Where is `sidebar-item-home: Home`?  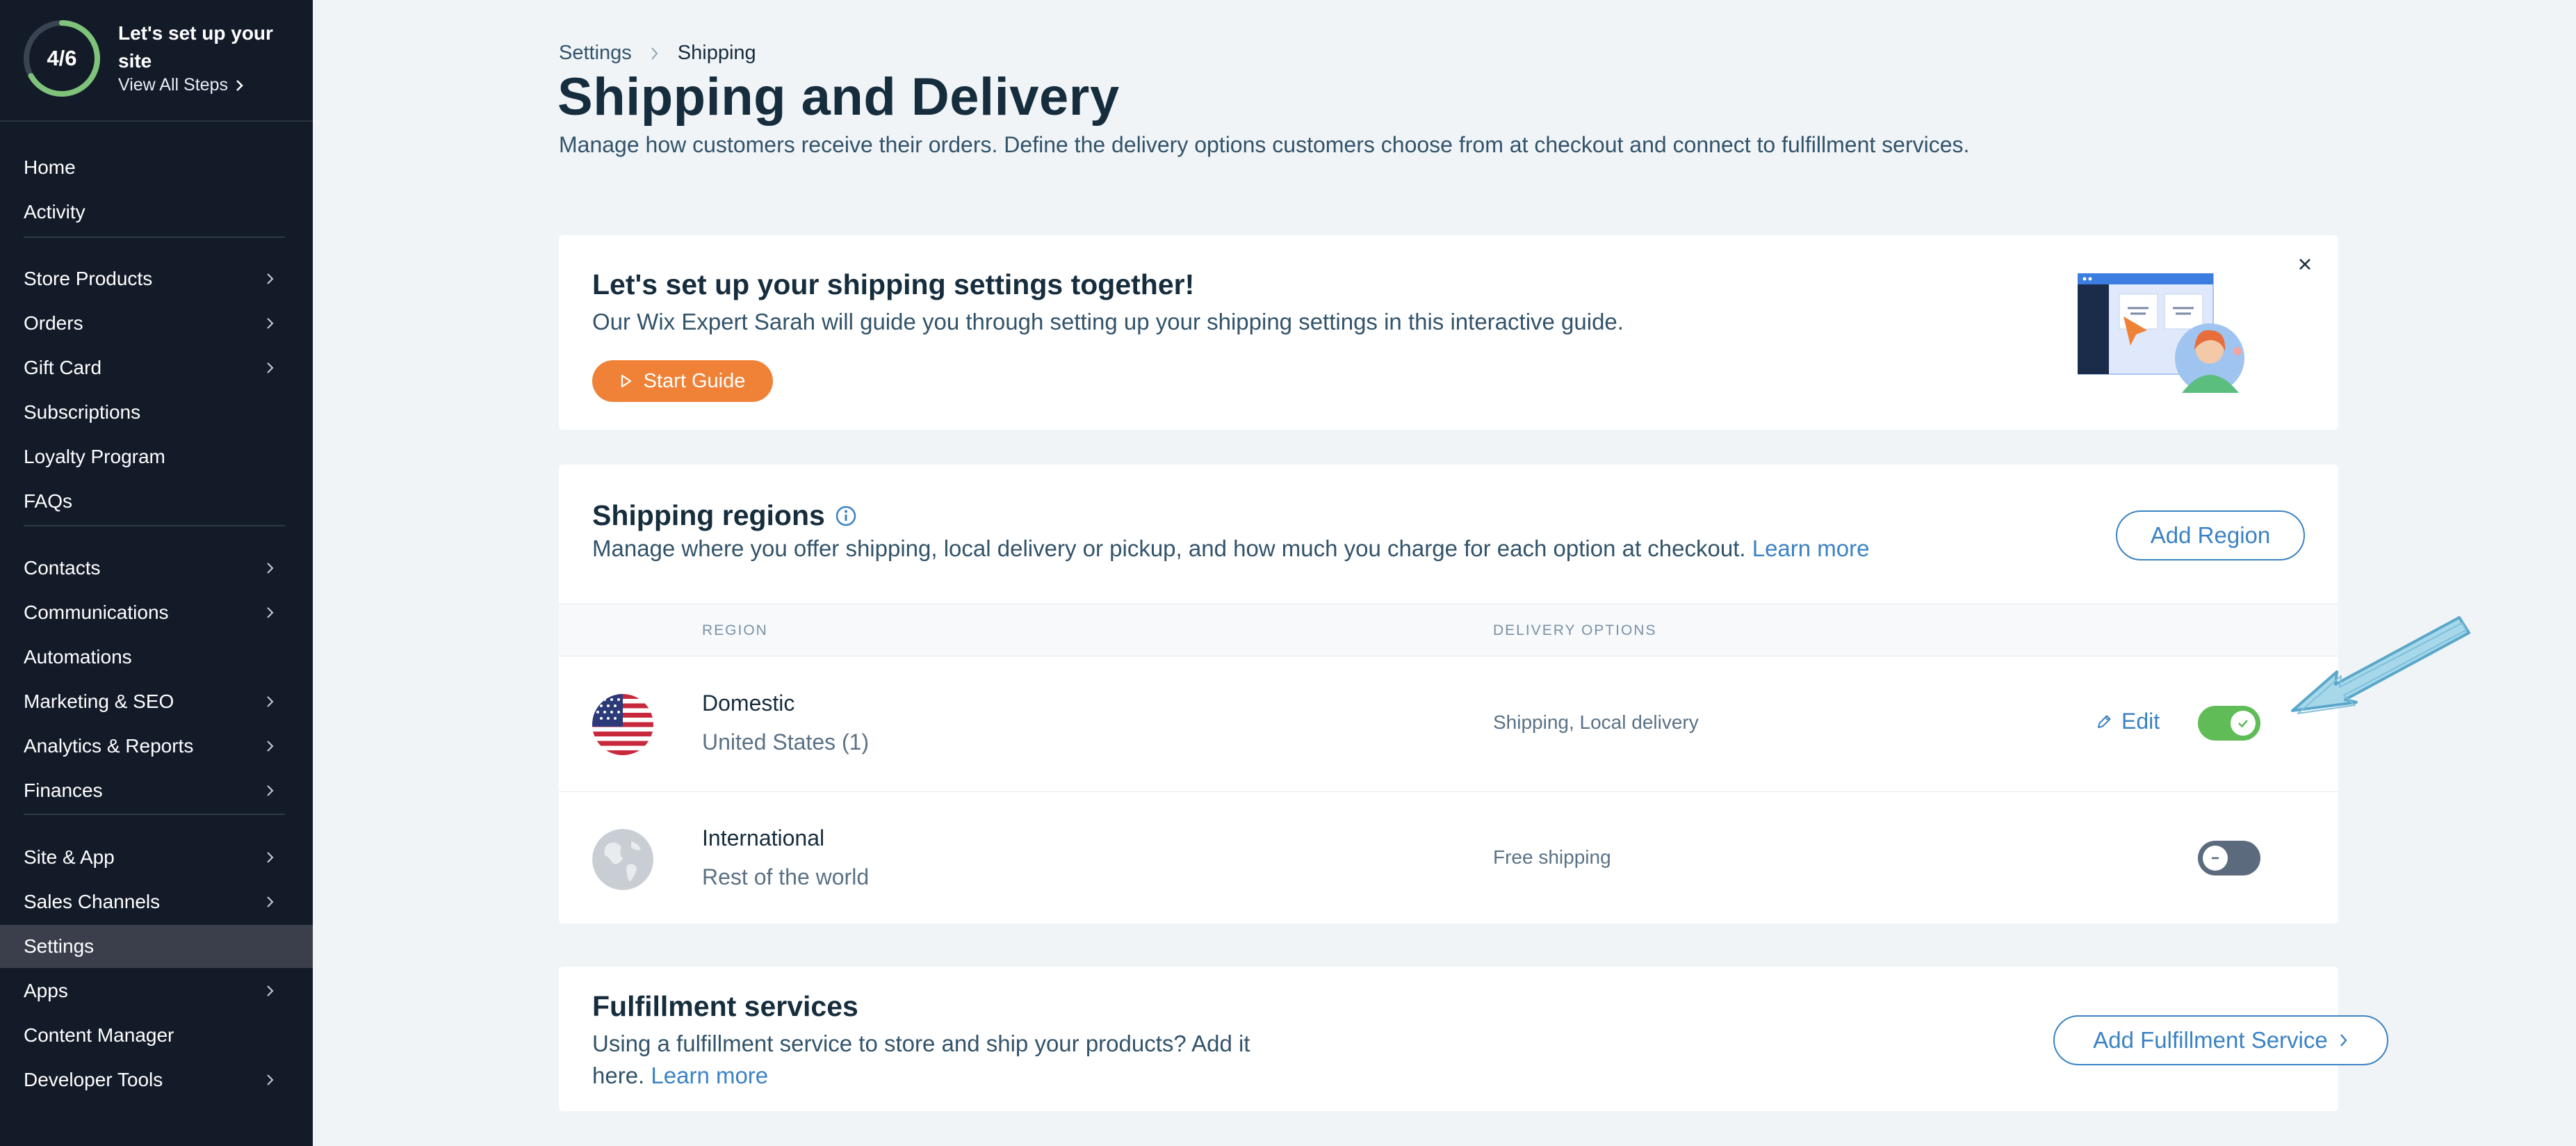
sidebar-item-home: Home is located at coordinates (156, 167).